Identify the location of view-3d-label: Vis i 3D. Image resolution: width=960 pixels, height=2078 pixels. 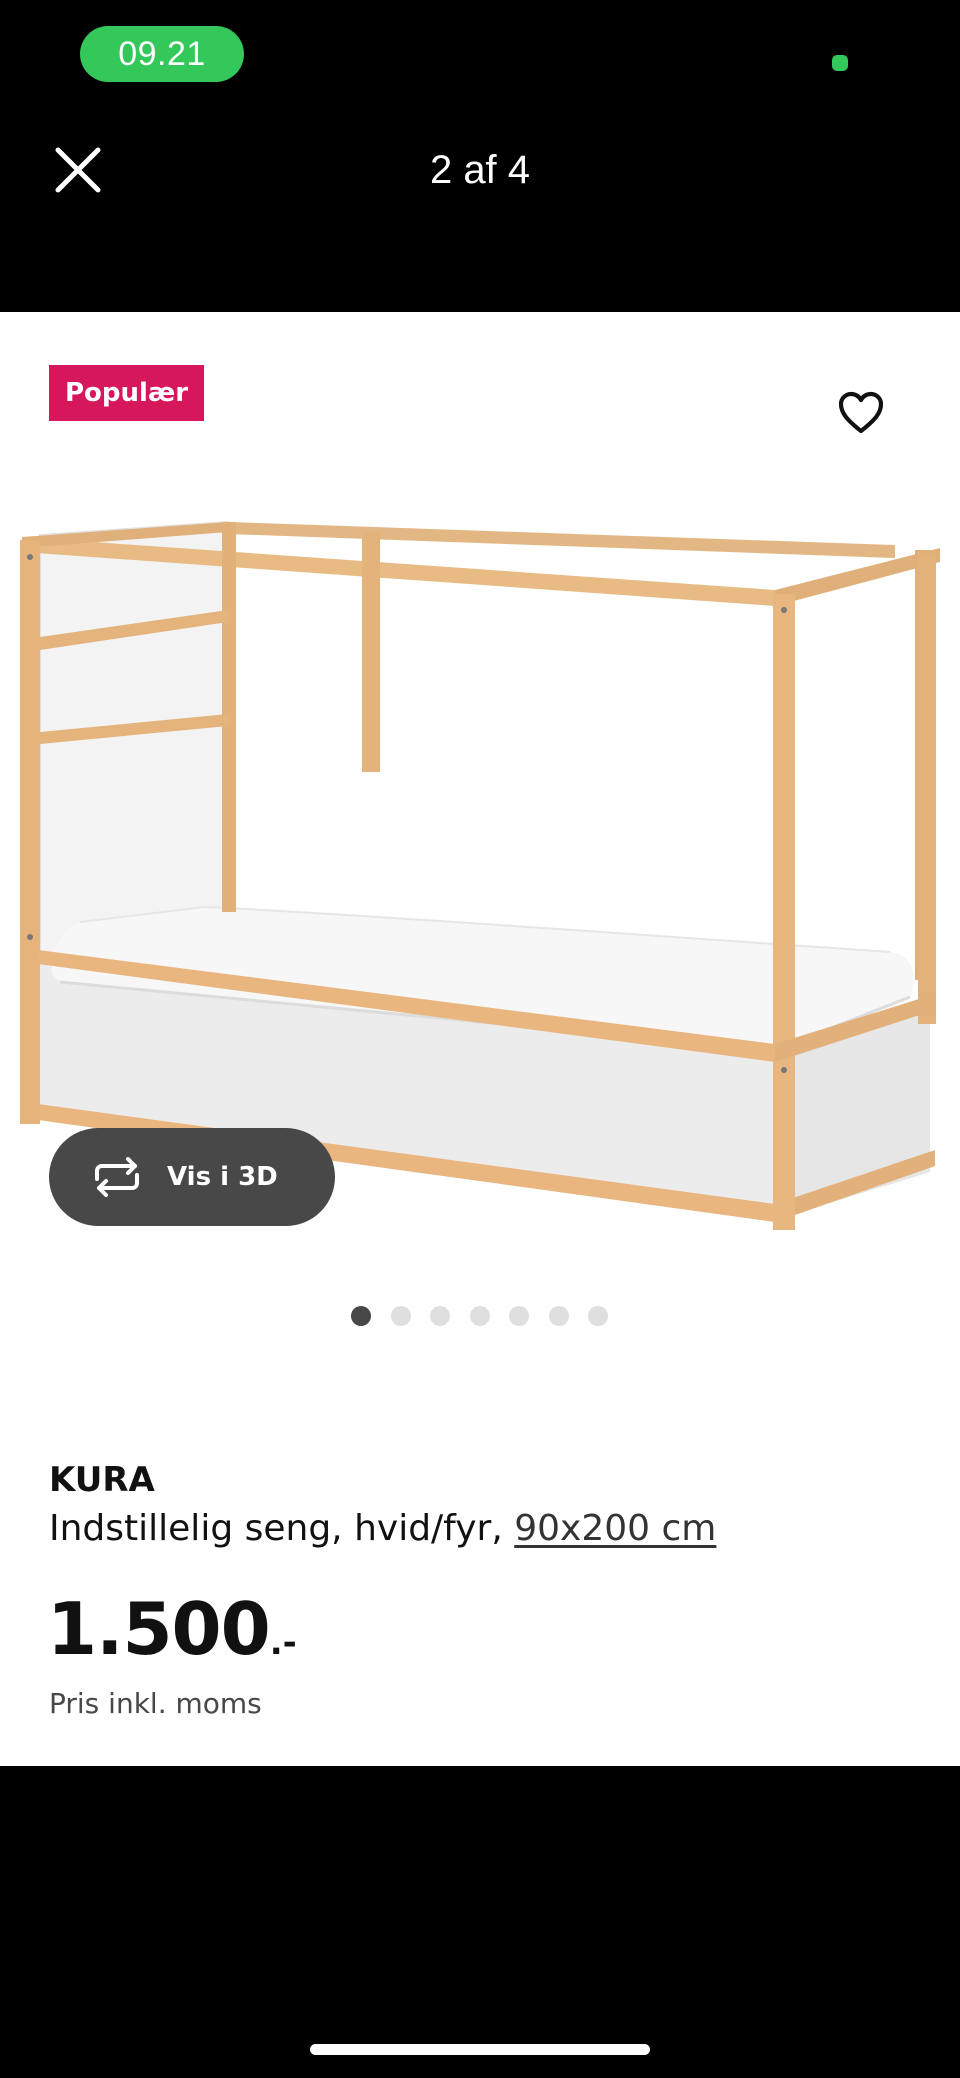
(222, 1177).